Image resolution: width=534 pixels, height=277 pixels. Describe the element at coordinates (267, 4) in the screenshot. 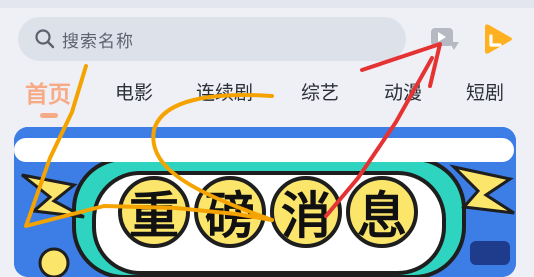

I see `status-bar` at that location.